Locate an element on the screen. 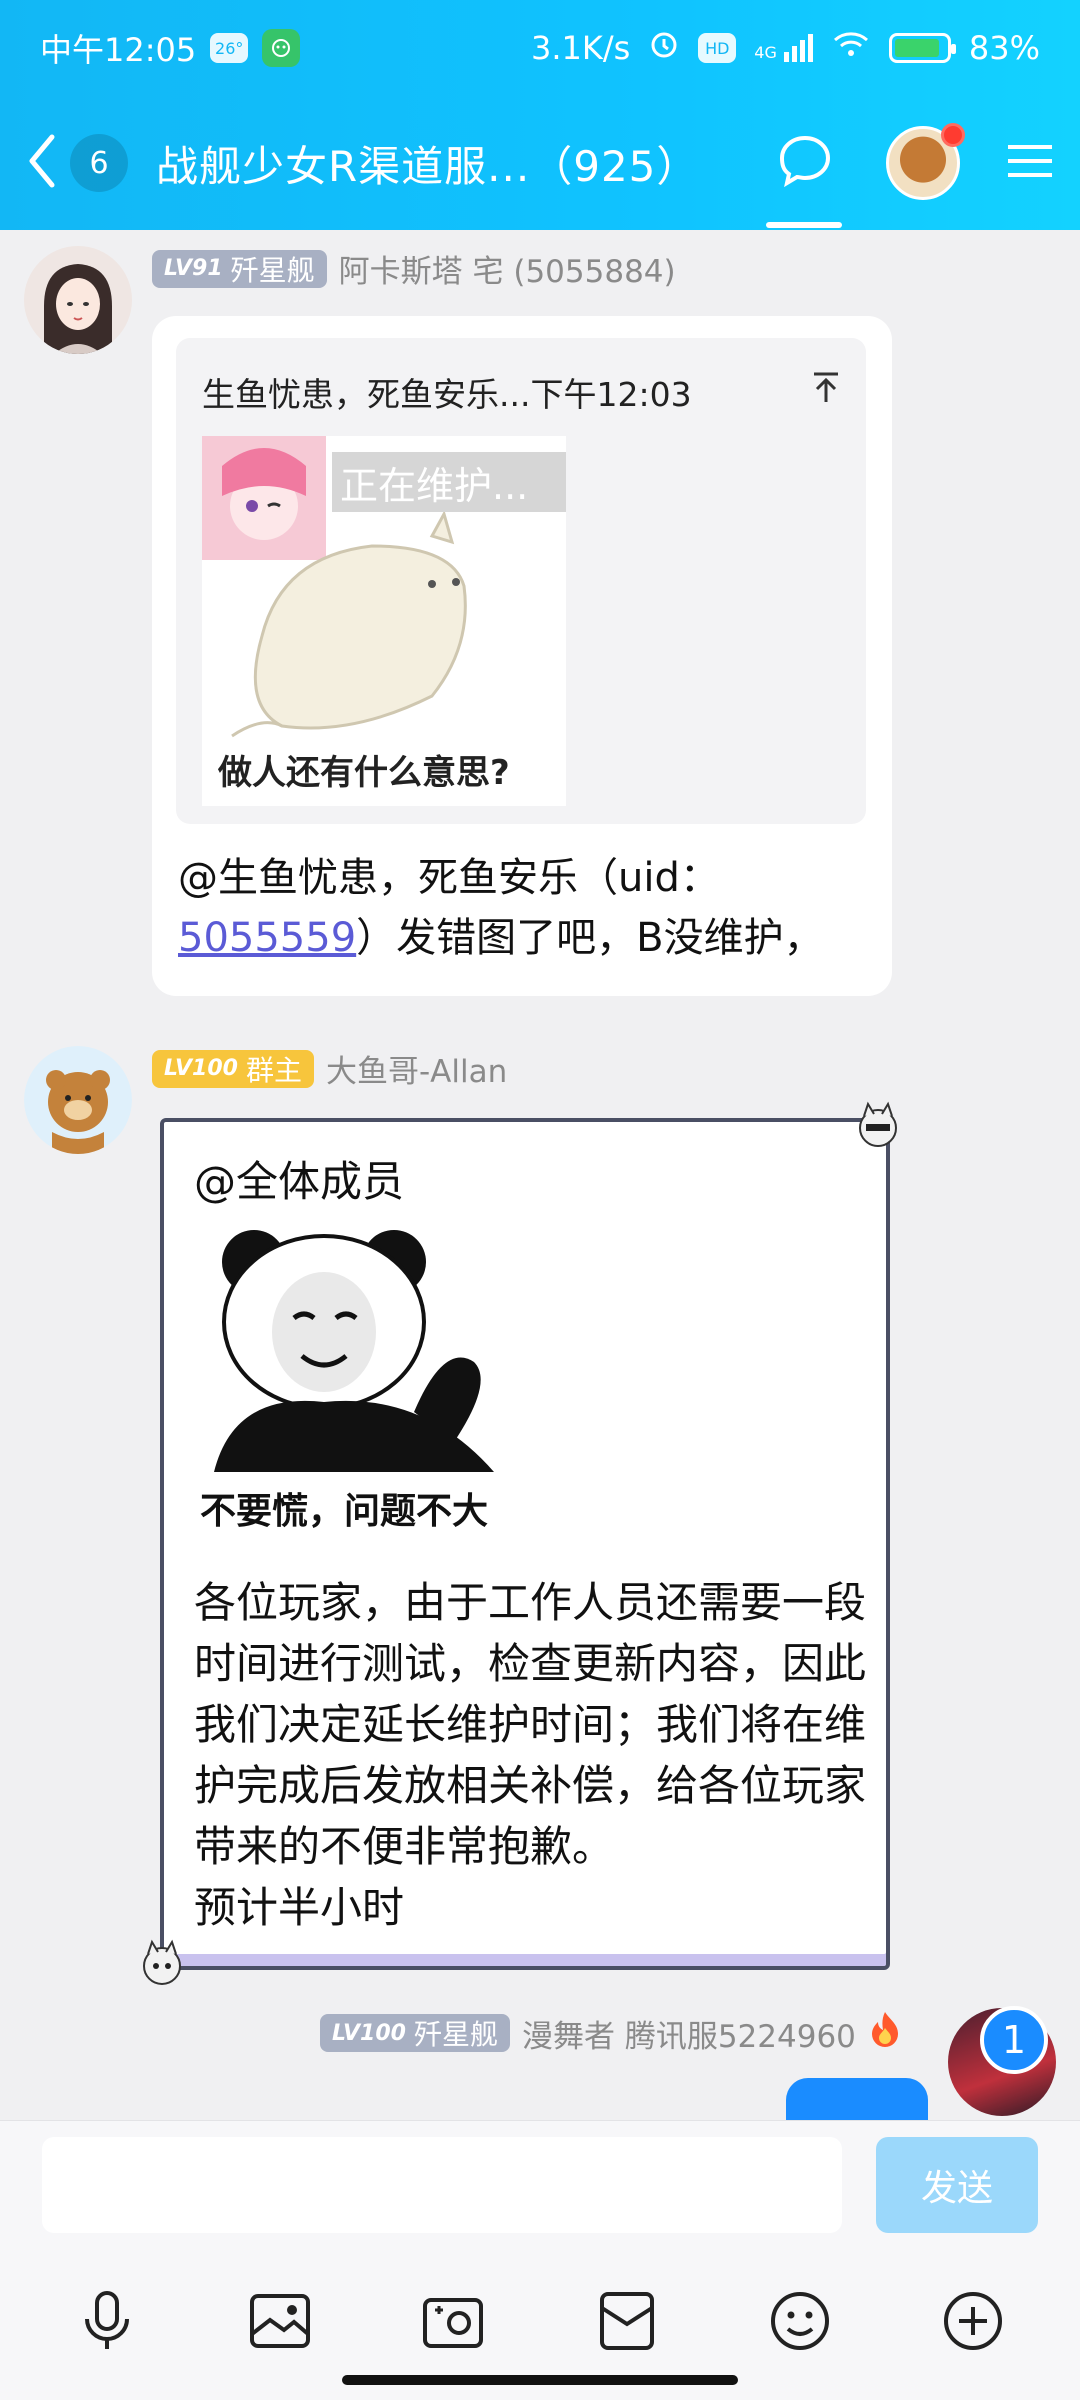  home-indicator is located at coordinates (540, 2380).